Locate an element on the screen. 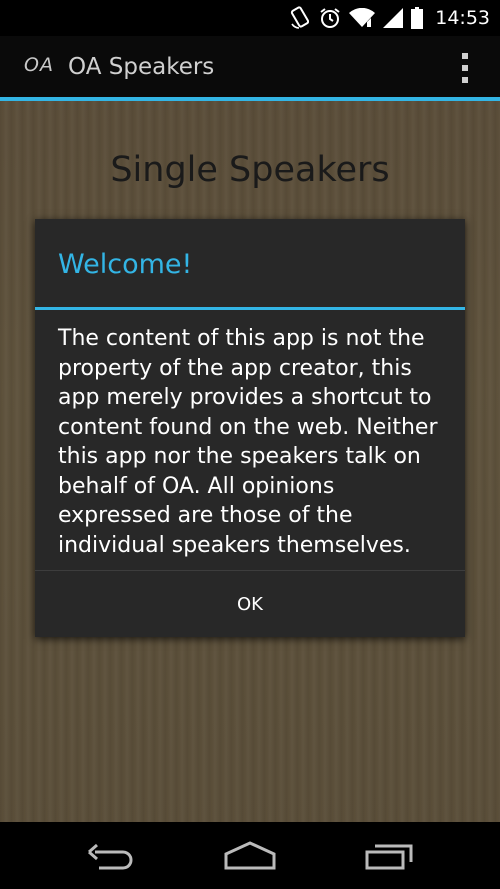 The width and height of the screenshot is (500, 889). overflow-menu-icon is located at coordinates (465, 68).